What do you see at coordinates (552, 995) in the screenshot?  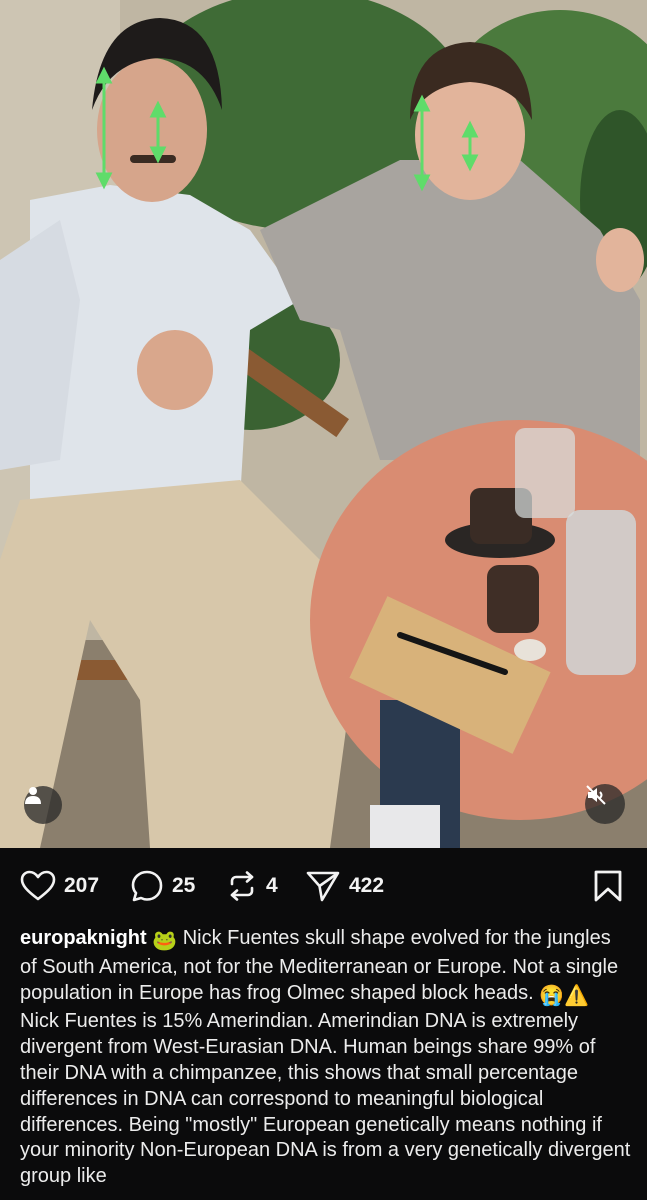 I see `crying-emoji-icon: 😭` at bounding box center [552, 995].